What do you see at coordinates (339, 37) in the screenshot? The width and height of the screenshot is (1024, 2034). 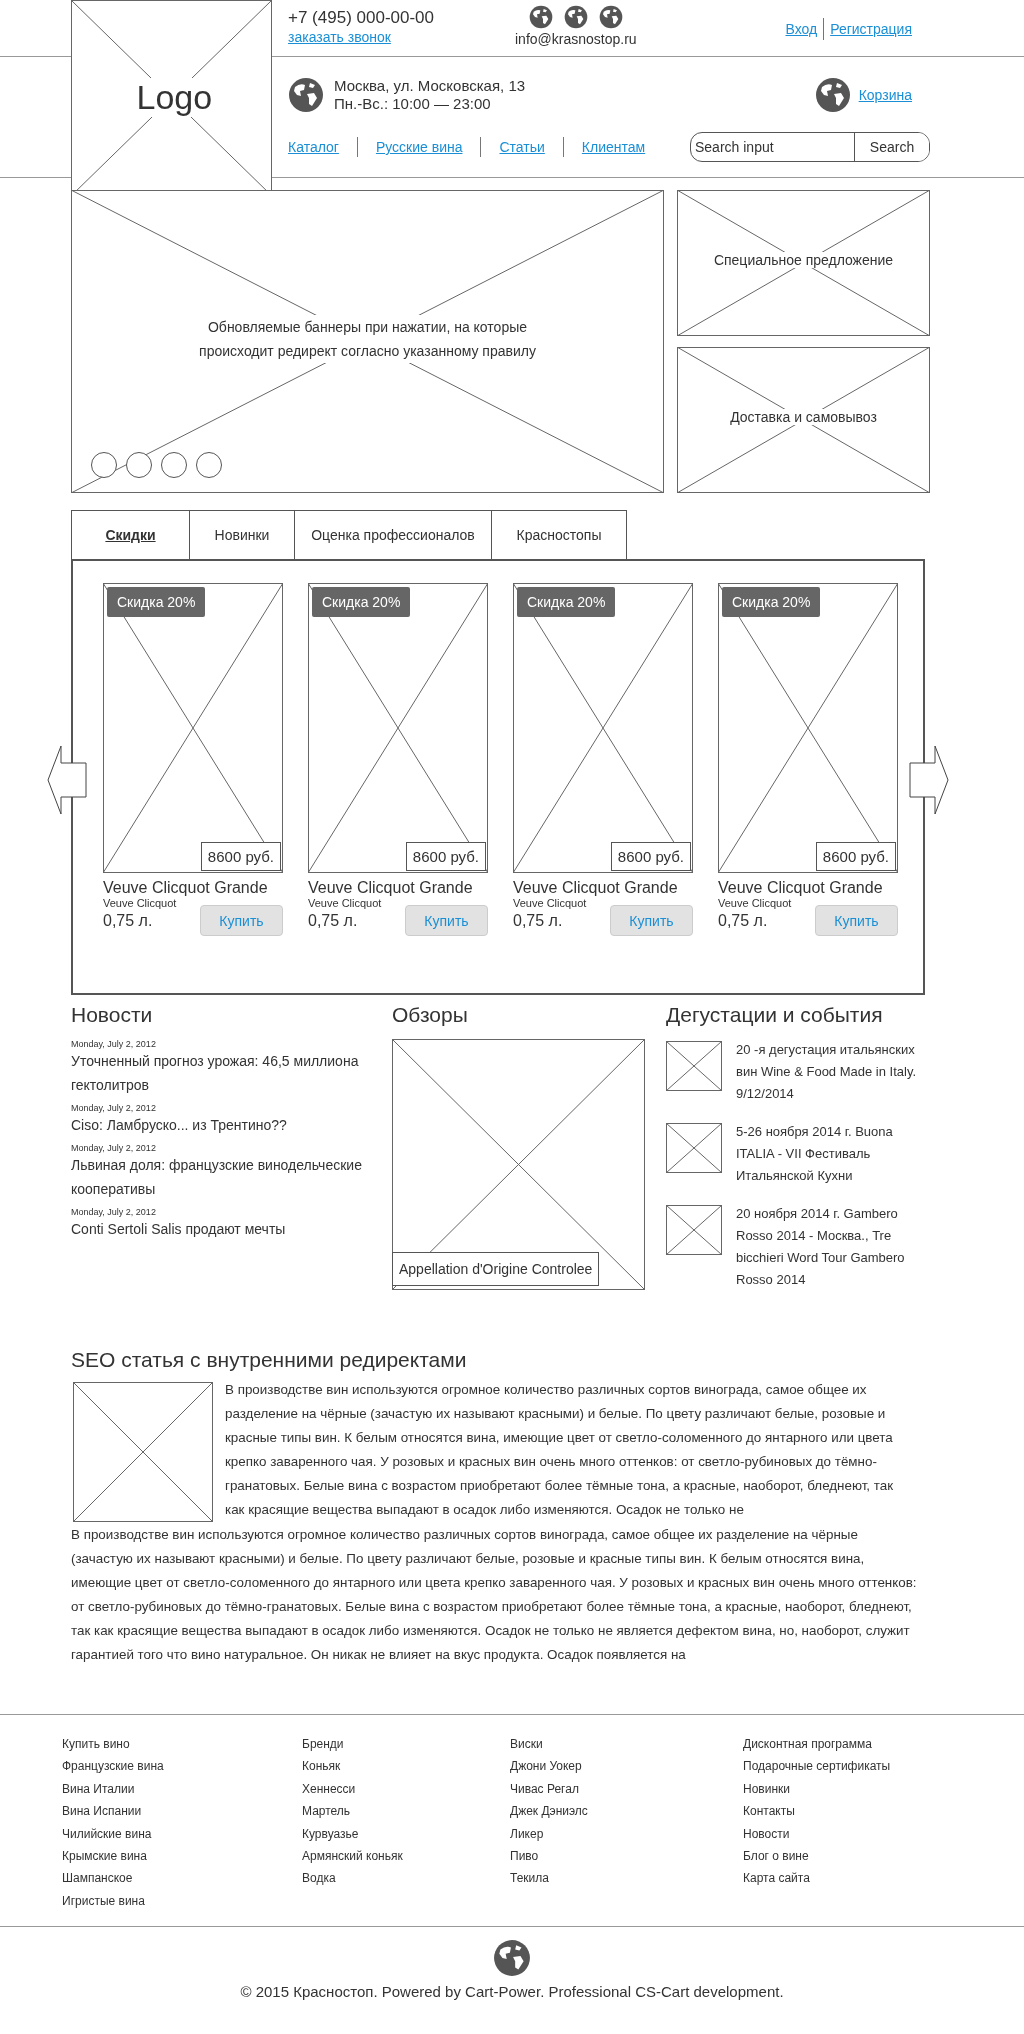 I see `callback-link: заказать звонок` at bounding box center [339, 37].